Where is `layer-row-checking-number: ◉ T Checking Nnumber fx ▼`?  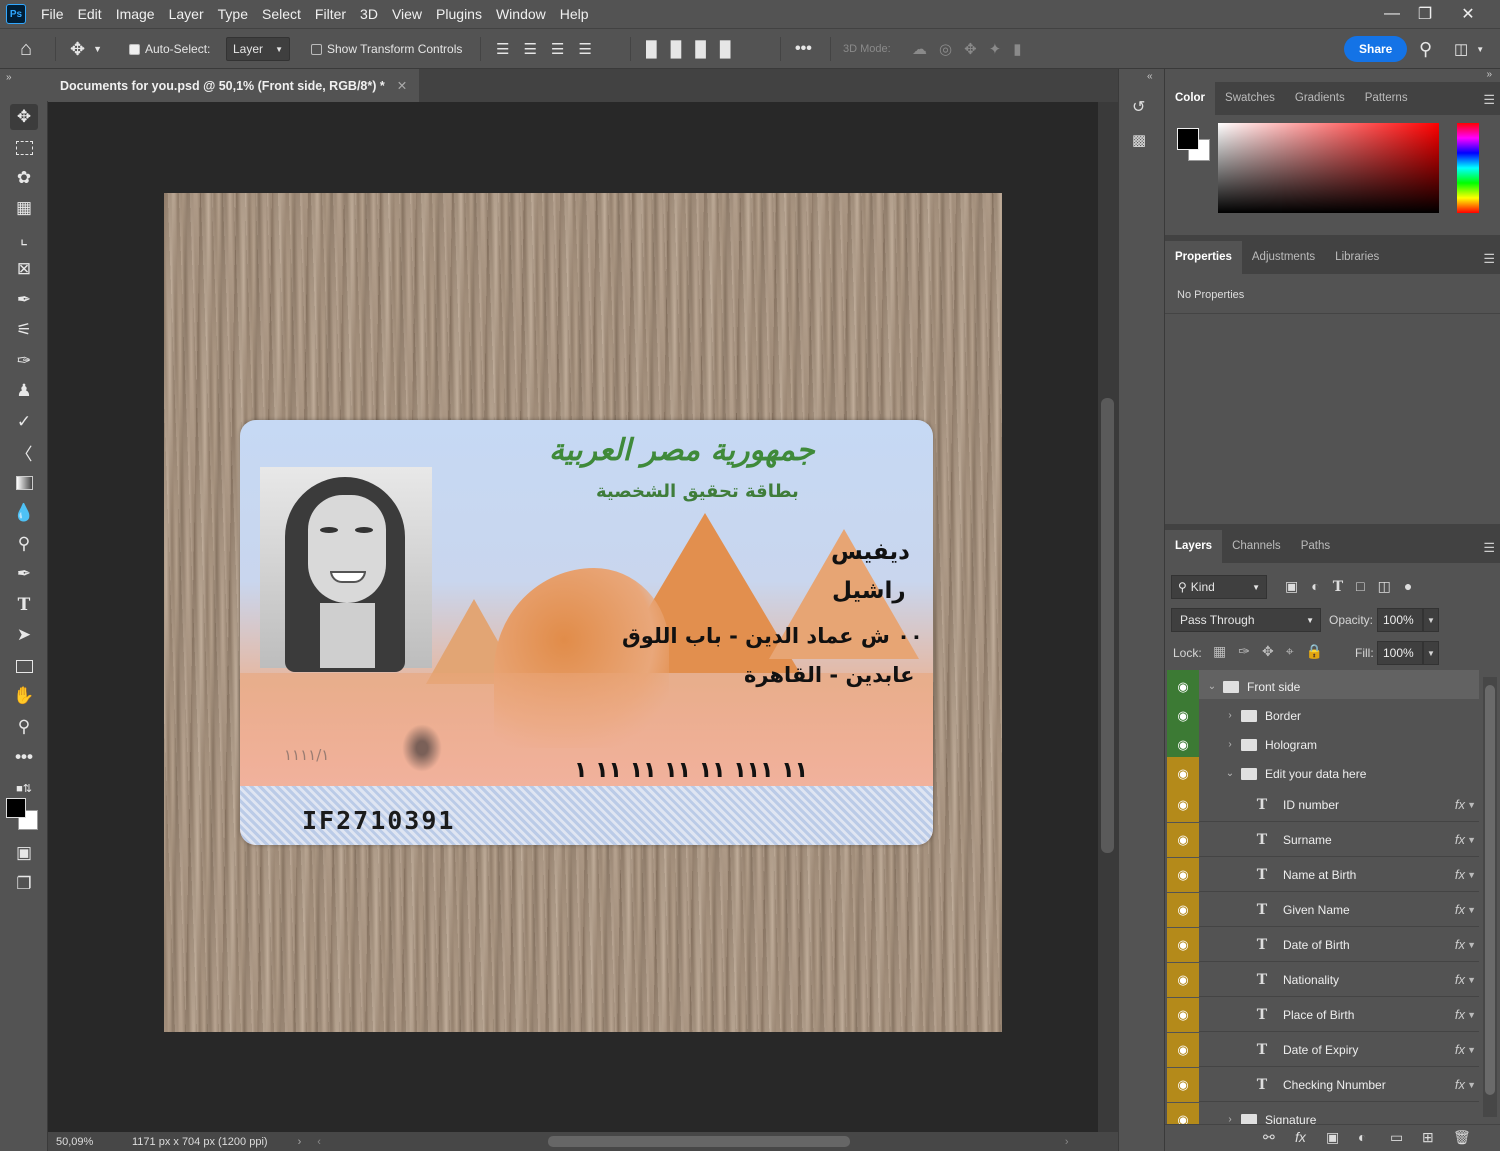
layer-row-checking-number: ◉ T Checking Nnumber fx ▼ is located at coordinates (1323, 1084).